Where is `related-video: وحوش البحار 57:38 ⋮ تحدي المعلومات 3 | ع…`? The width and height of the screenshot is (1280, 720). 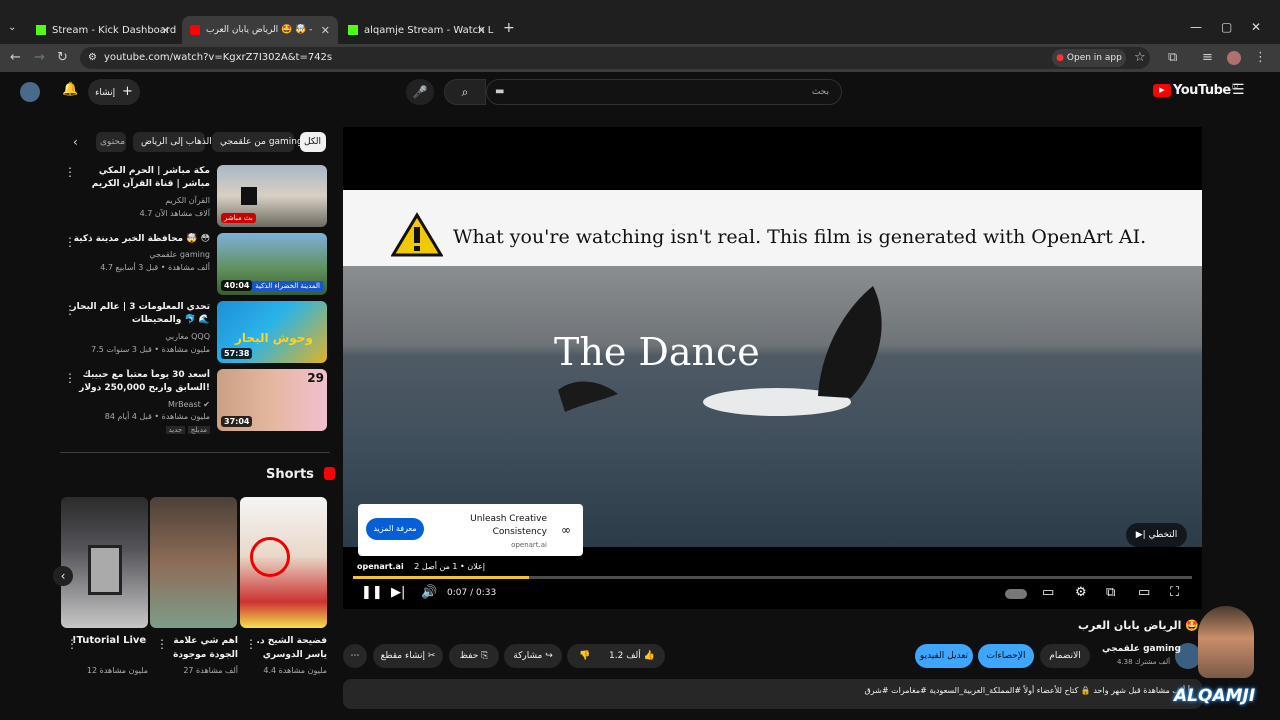
related-video: وحوش البحار 57:38 ⋮ تحدي المعلومات 3 | ع… is located at coordinates (195, 333).